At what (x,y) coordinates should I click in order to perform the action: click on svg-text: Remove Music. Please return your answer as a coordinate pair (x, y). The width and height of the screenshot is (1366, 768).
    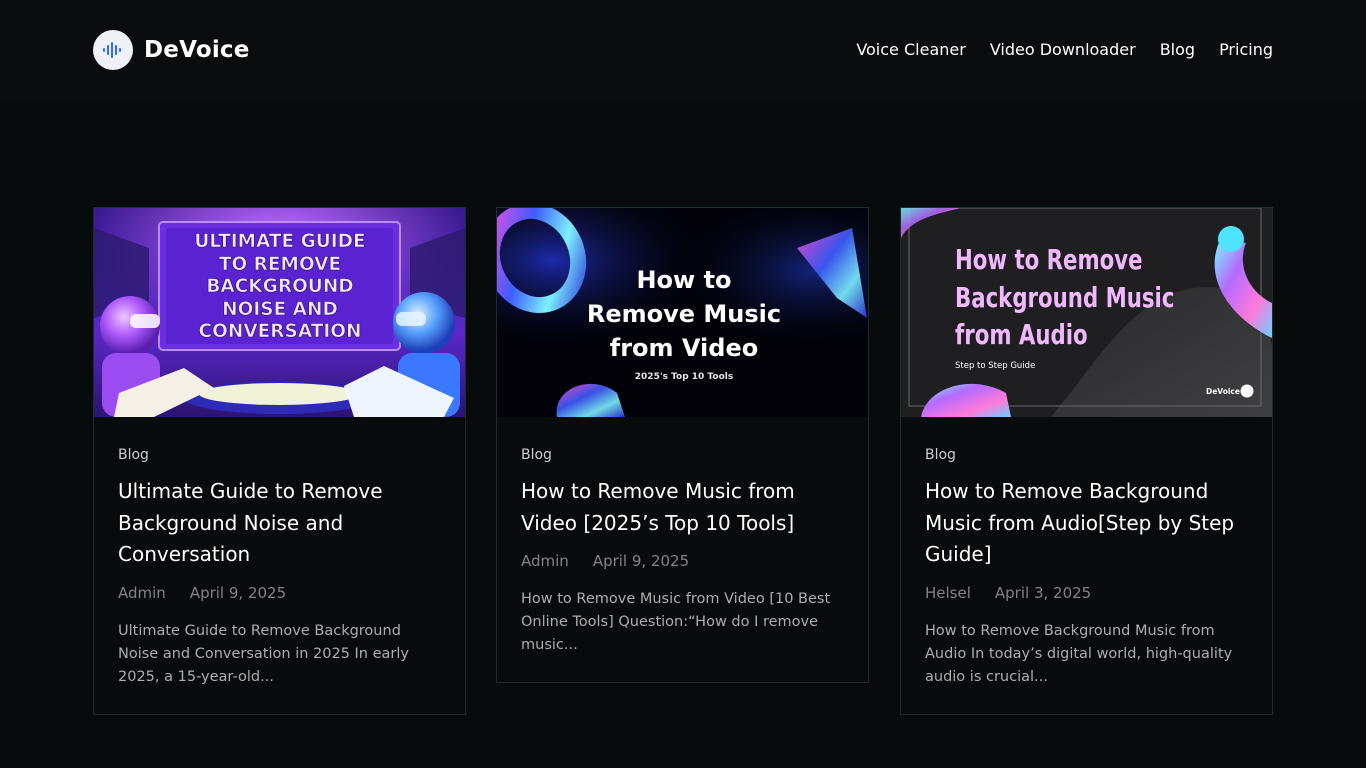
    Looking at the image, I should click on (684, 314).